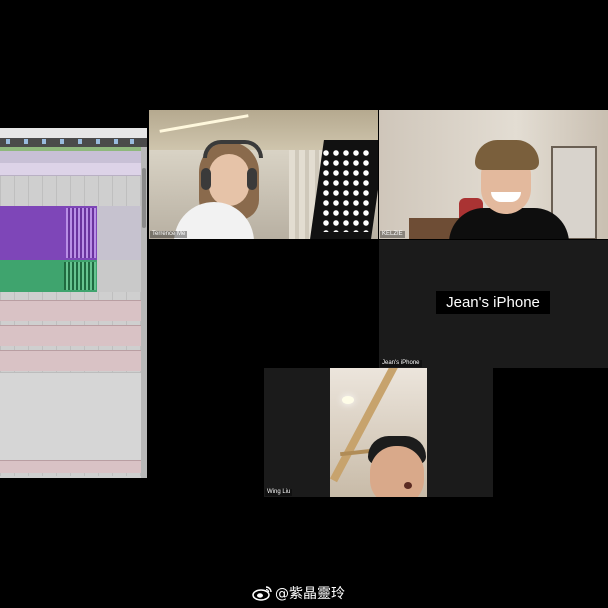 The height and width of the screenshot is (608, 608). Describe the element at coordinates (169, 234) in the screenshot. I see `participant-name-label: Terrence Me` at that location.